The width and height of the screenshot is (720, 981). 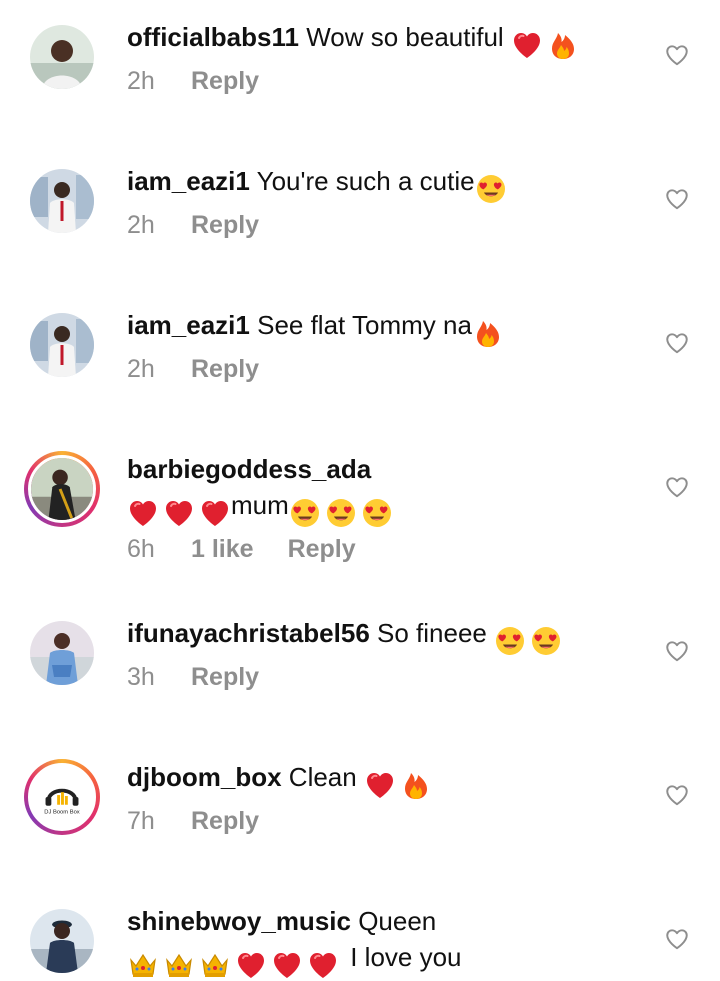 What do you see at coordinates (260, 505) in the screenshot?
I see `comment-text: mum` at bounding box center [260, 505].